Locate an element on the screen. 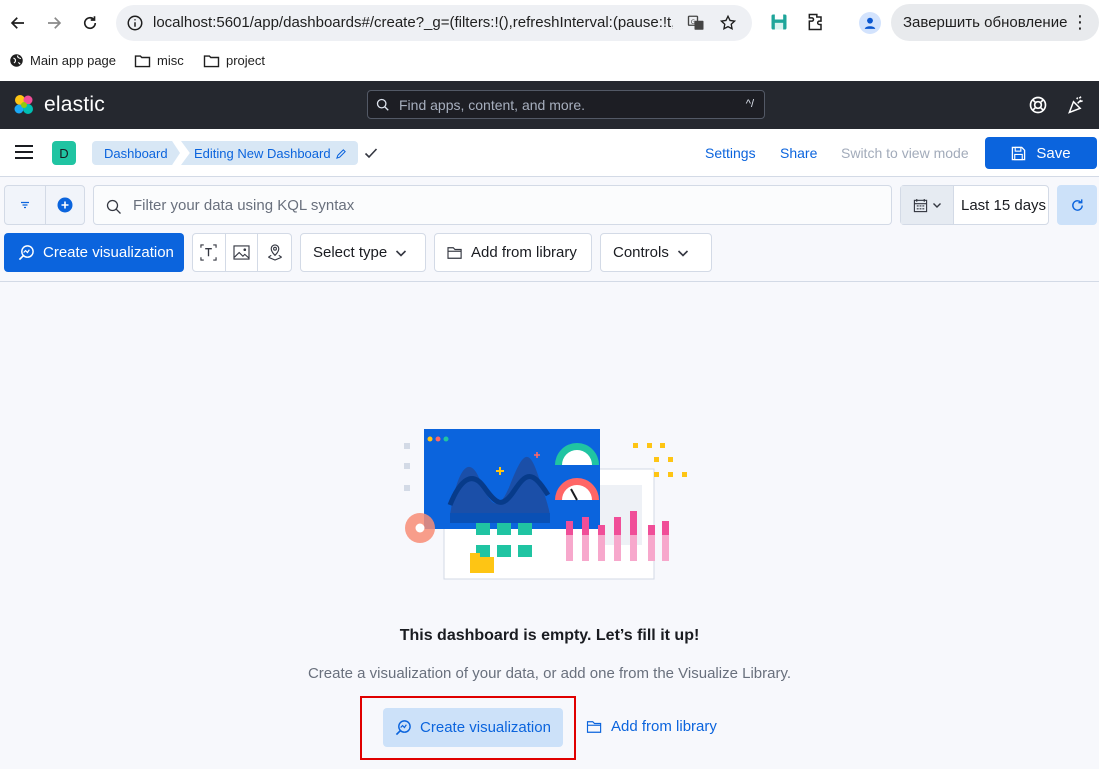  toolbar-create-visualization-button: Create visualization is located at coordinates (94, 252).